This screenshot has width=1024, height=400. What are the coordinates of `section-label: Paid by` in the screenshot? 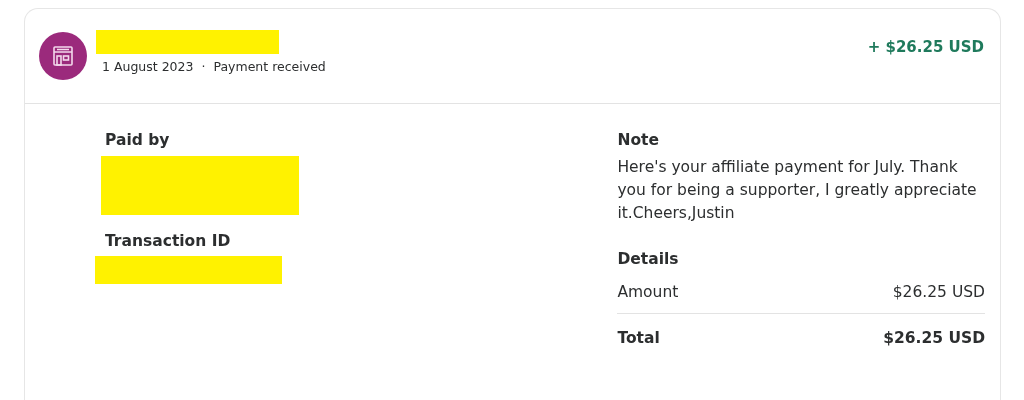 It's located at (138, 140).